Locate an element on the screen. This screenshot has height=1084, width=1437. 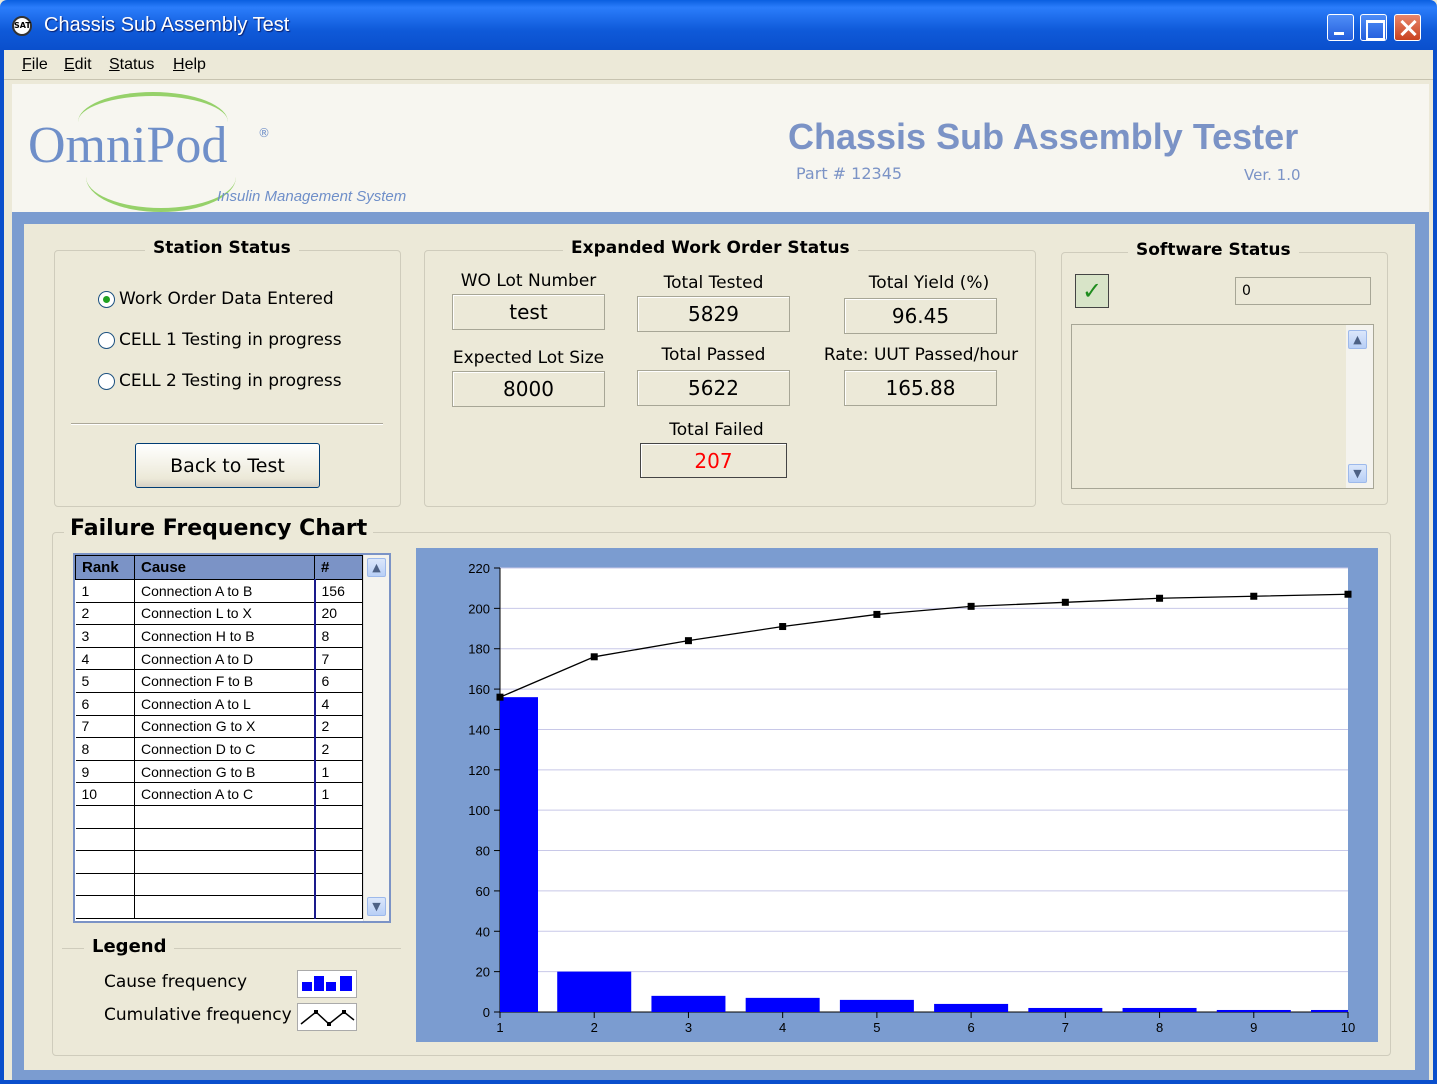
total-passed-label: Total Passed is located at coordinates (713, 355).